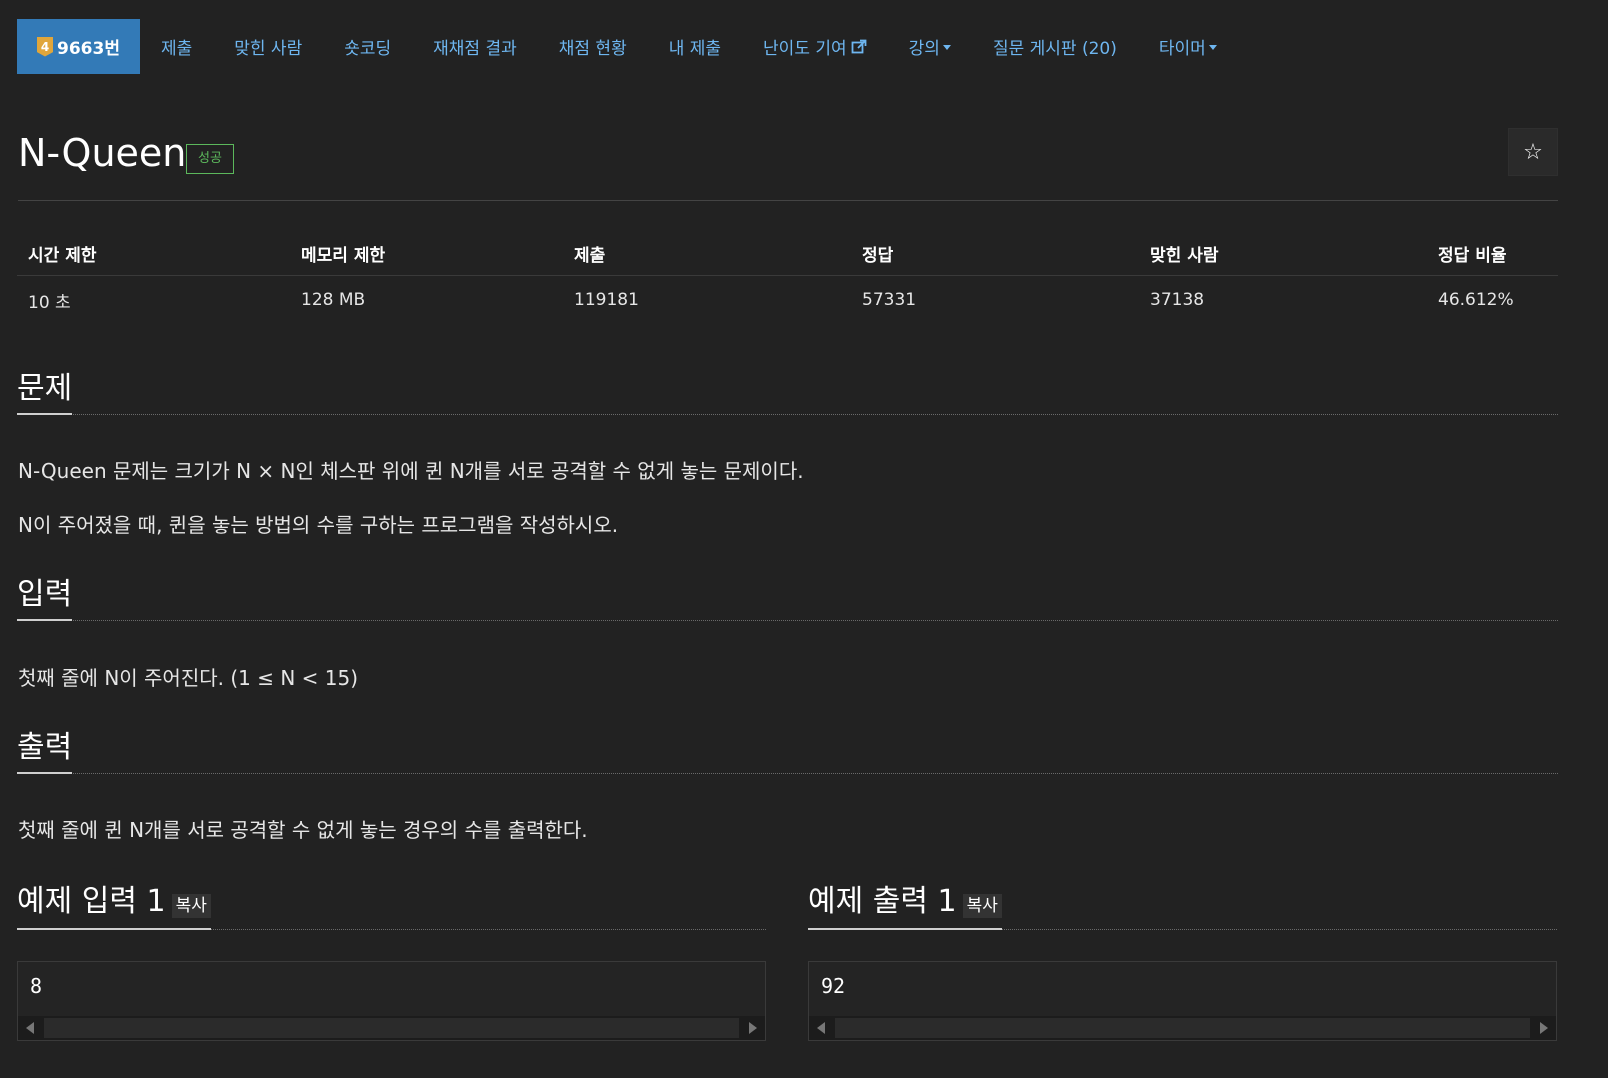 Image resolution: width=1608 pixels, height=1078 pixels. Describe the element at coordinates (45, 46) in the screenshot. I see `tier-badge-icon: 4` at that location.